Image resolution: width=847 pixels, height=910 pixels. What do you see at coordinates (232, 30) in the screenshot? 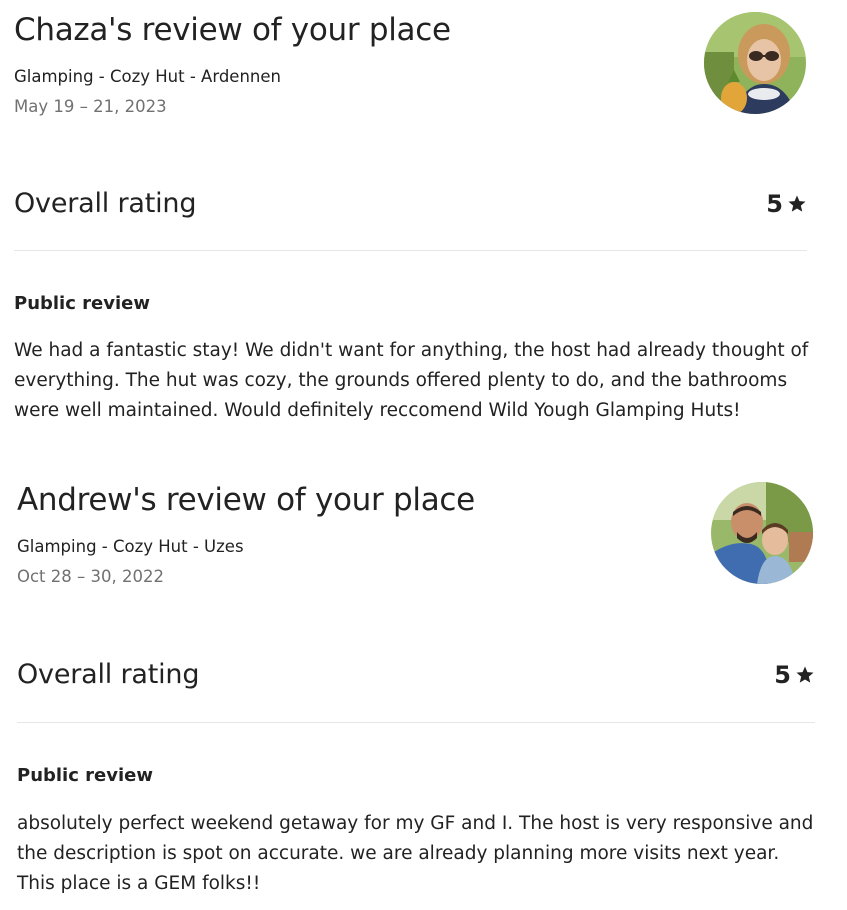
I see `review-title: Chaza's review of your place` at bounding box center [232, 30].